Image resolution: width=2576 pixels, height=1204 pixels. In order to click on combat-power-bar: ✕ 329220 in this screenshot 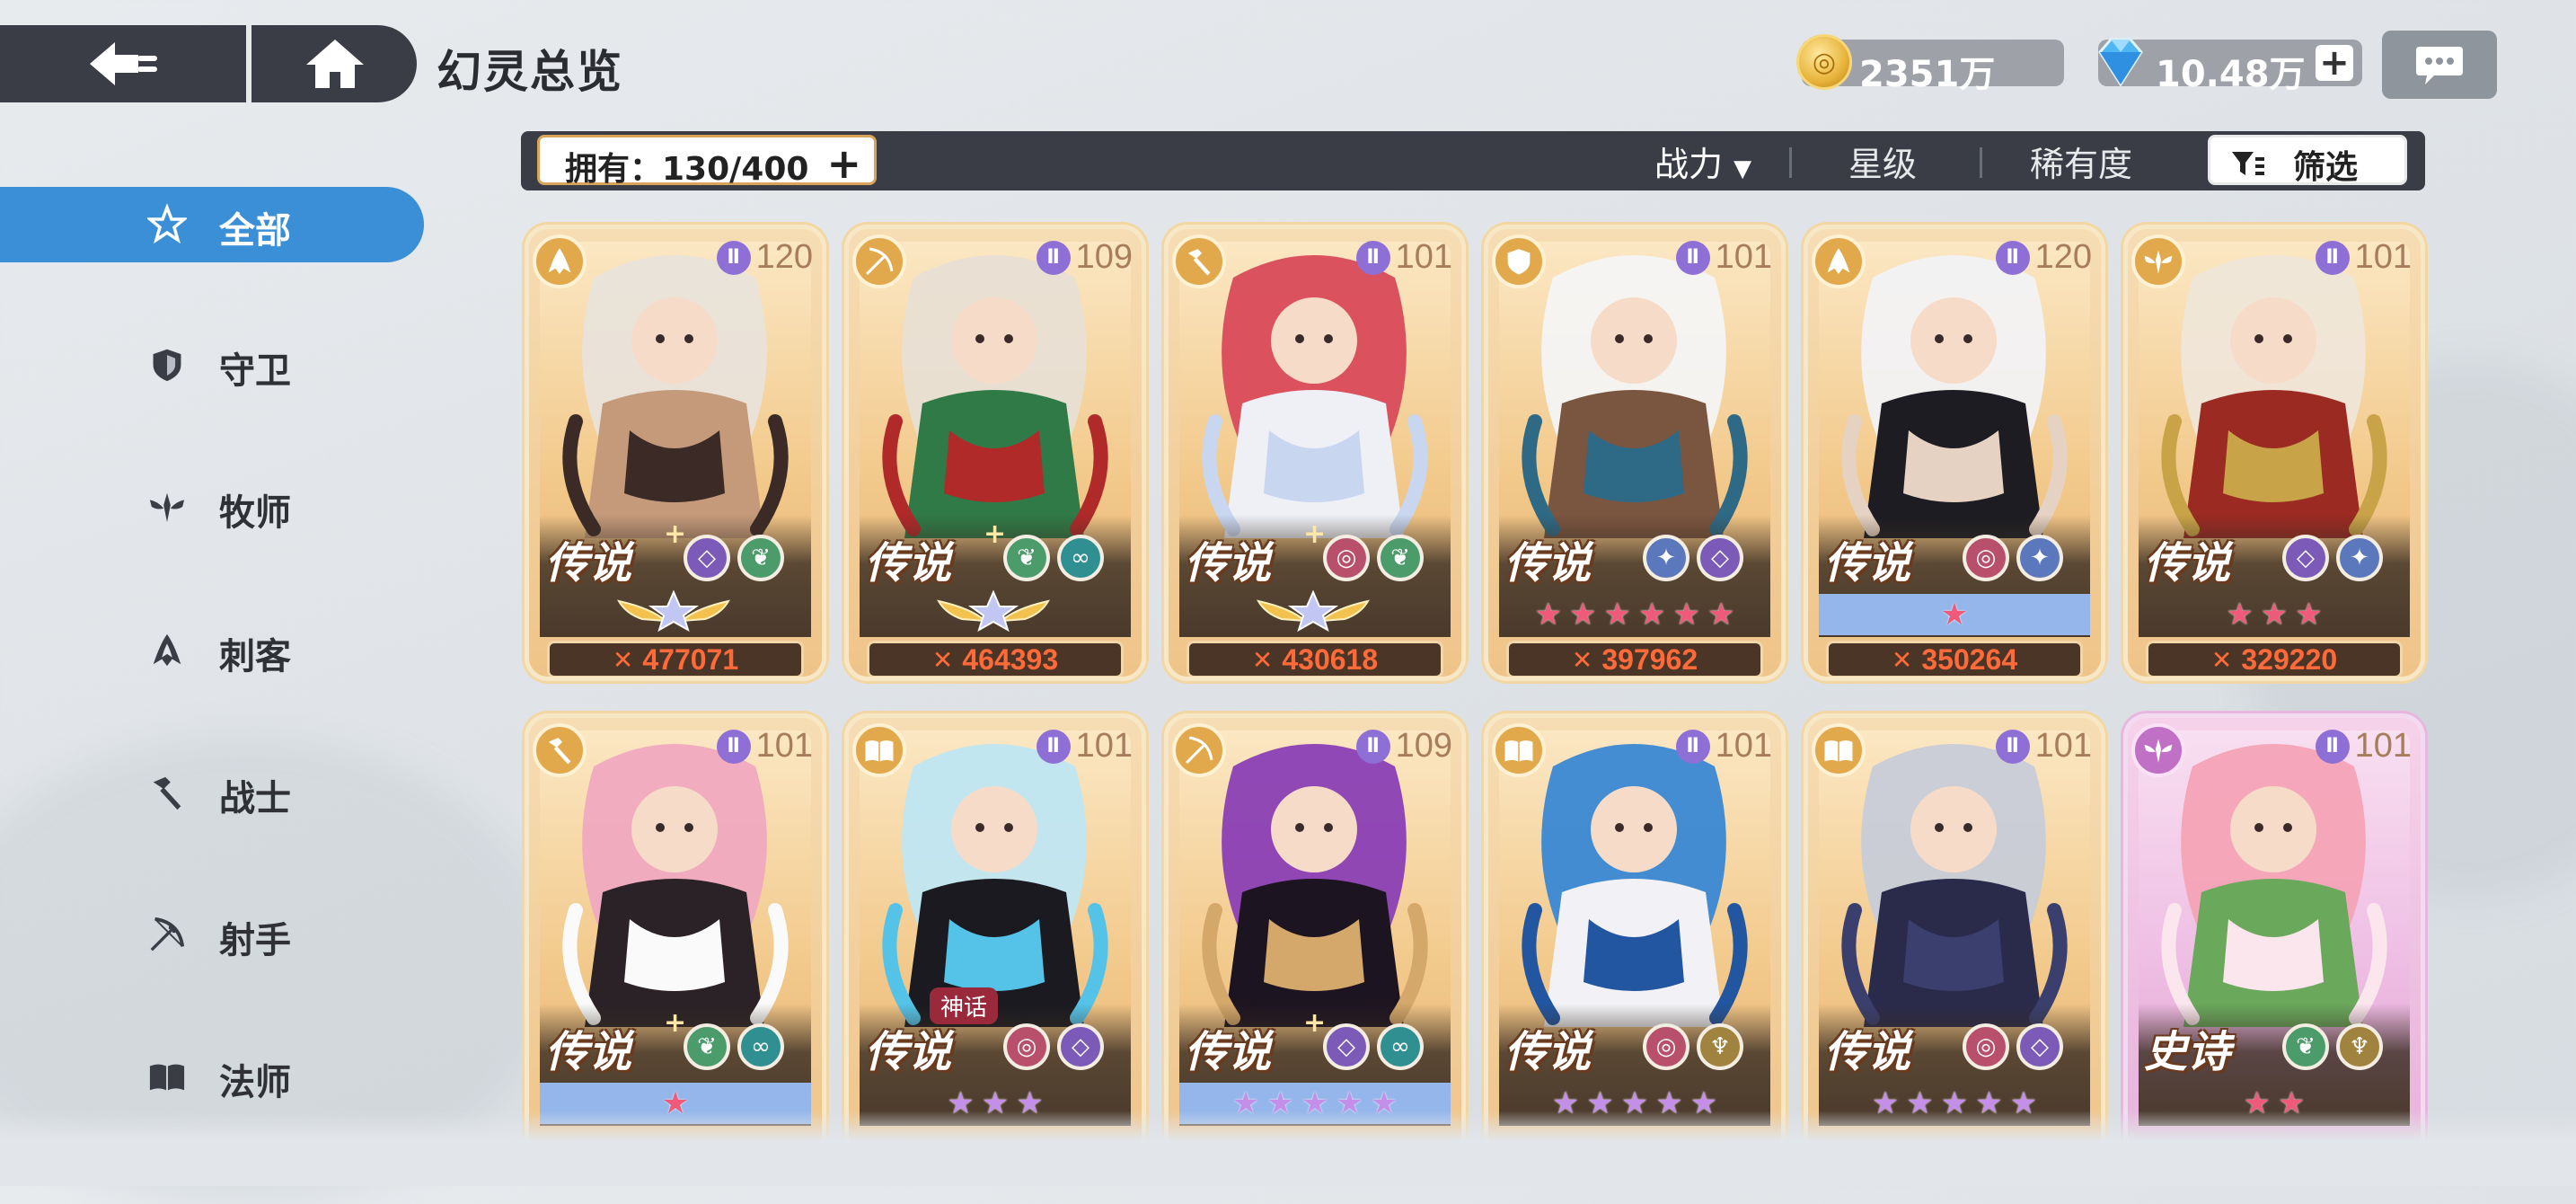, I will do `click(2274, 659)`.